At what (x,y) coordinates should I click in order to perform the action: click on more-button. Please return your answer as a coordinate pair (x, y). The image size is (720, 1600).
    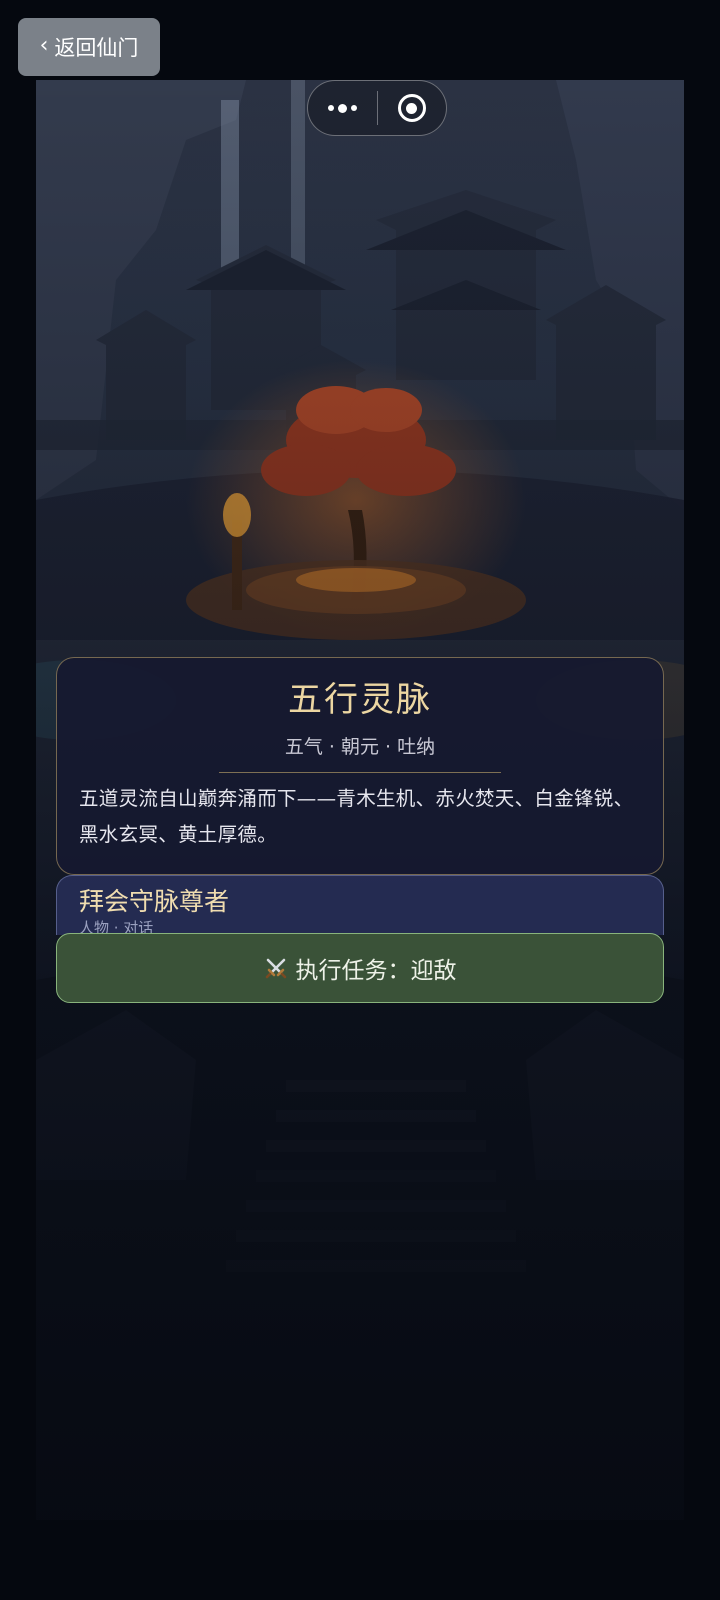
    Looking at the image, I should click on (342, 108).